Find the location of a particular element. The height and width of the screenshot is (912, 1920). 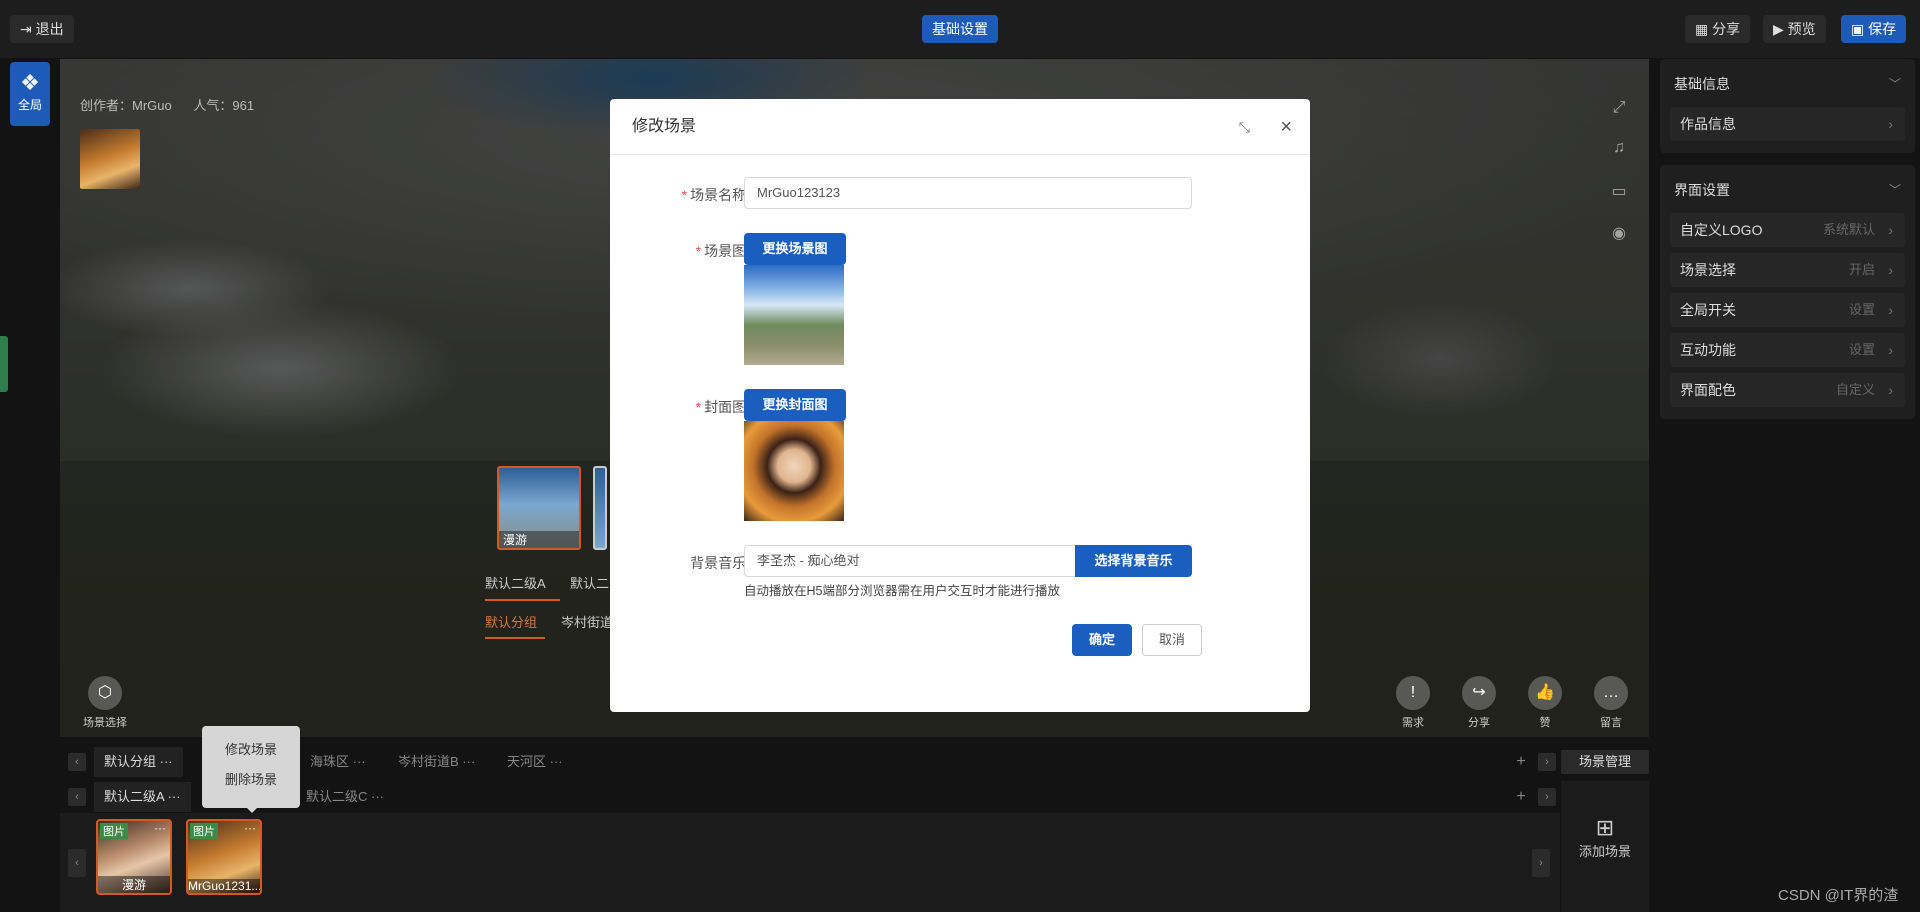

scene-manager-tab: 场景管理 is located at coordinates (1605, 762).